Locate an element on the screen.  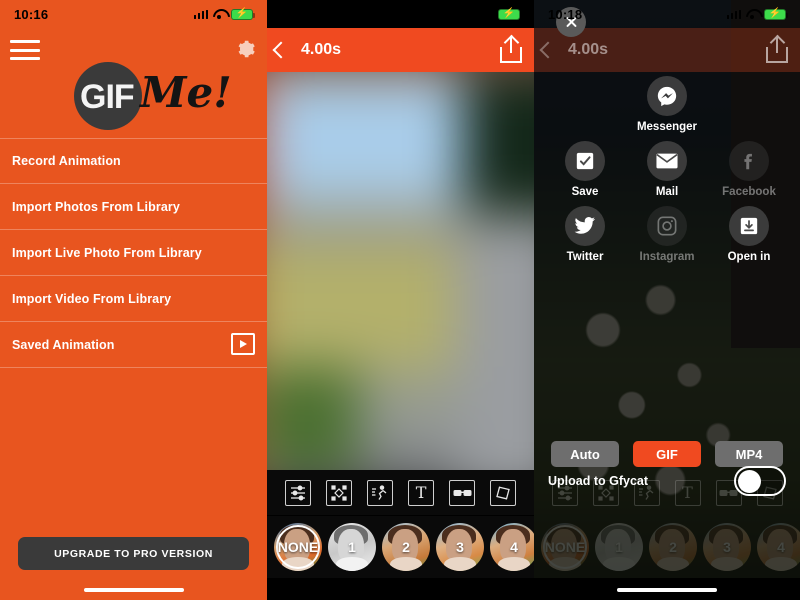
format-button-gif: GIF is located at coordinates (667, 454).